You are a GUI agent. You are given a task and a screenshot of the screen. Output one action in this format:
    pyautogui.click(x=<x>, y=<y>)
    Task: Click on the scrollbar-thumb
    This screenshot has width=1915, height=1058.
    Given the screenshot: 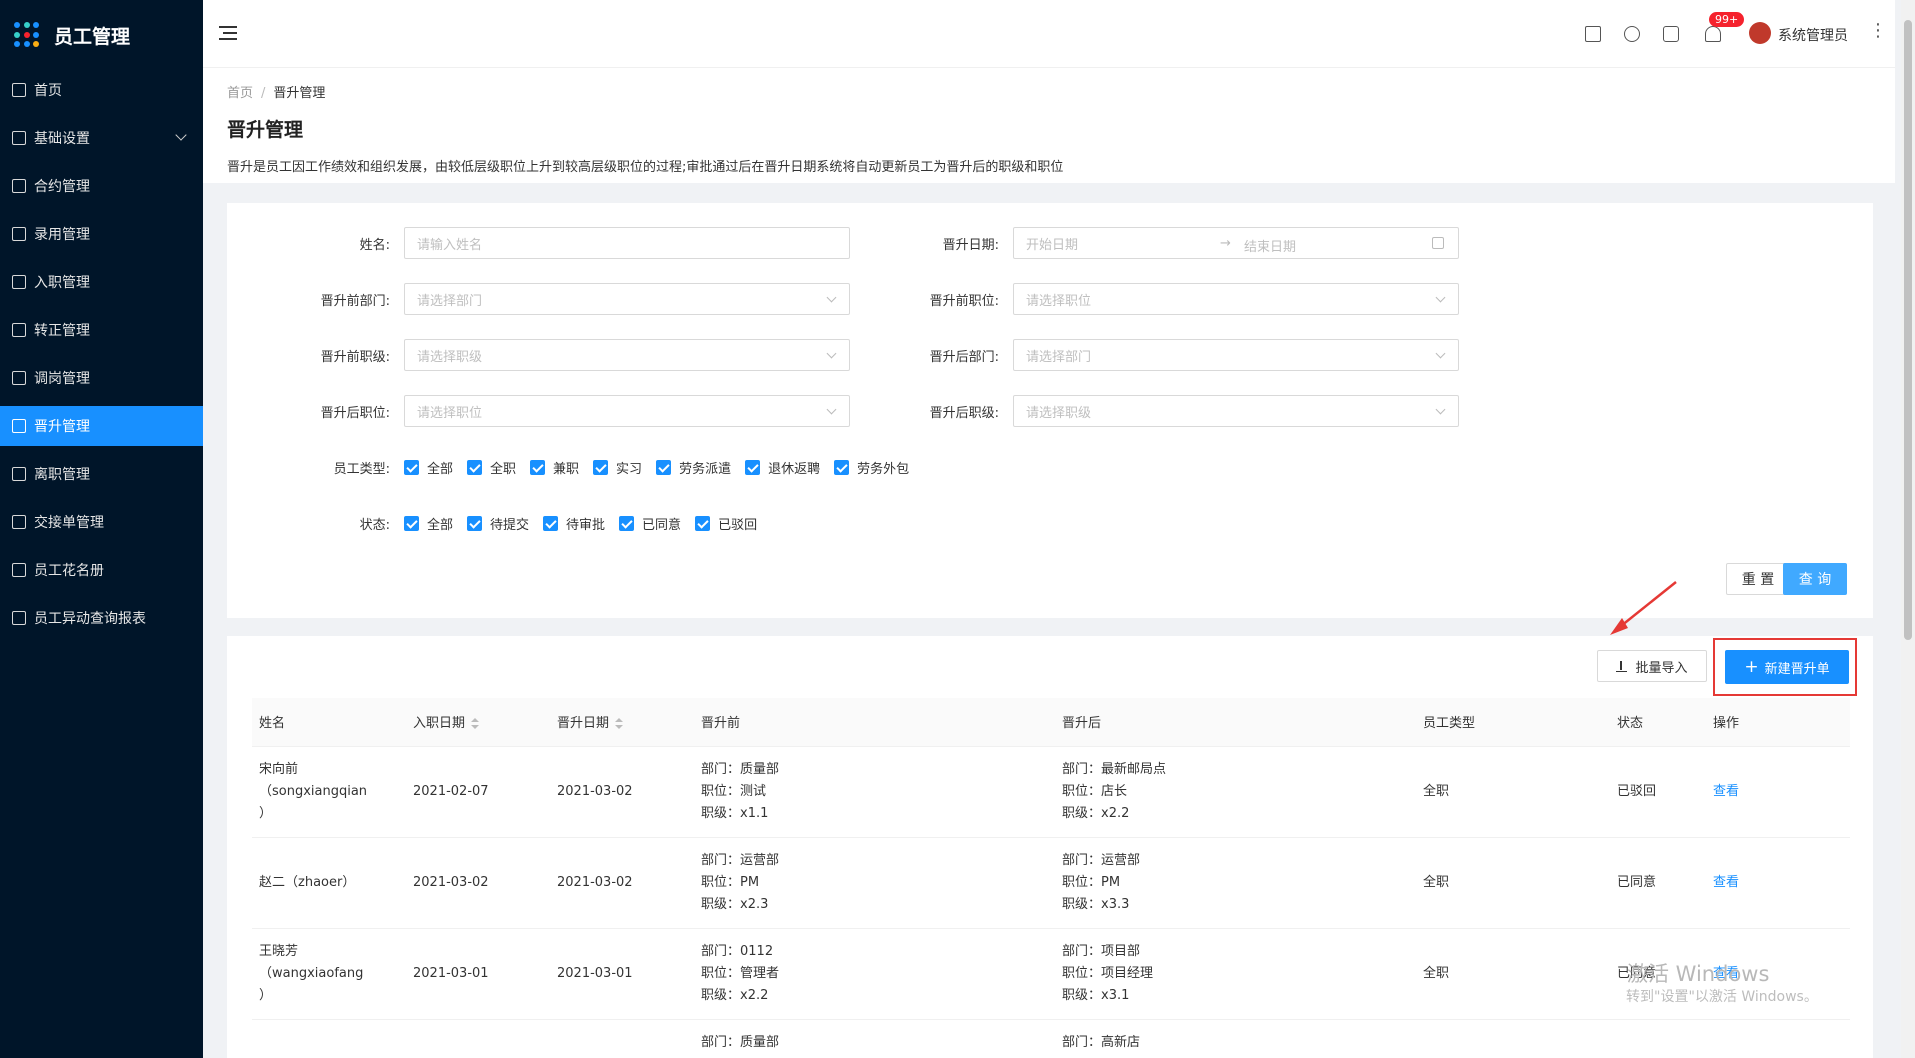 What is the action you would take?
    pyautogui.click(x=1908, y=330)
    